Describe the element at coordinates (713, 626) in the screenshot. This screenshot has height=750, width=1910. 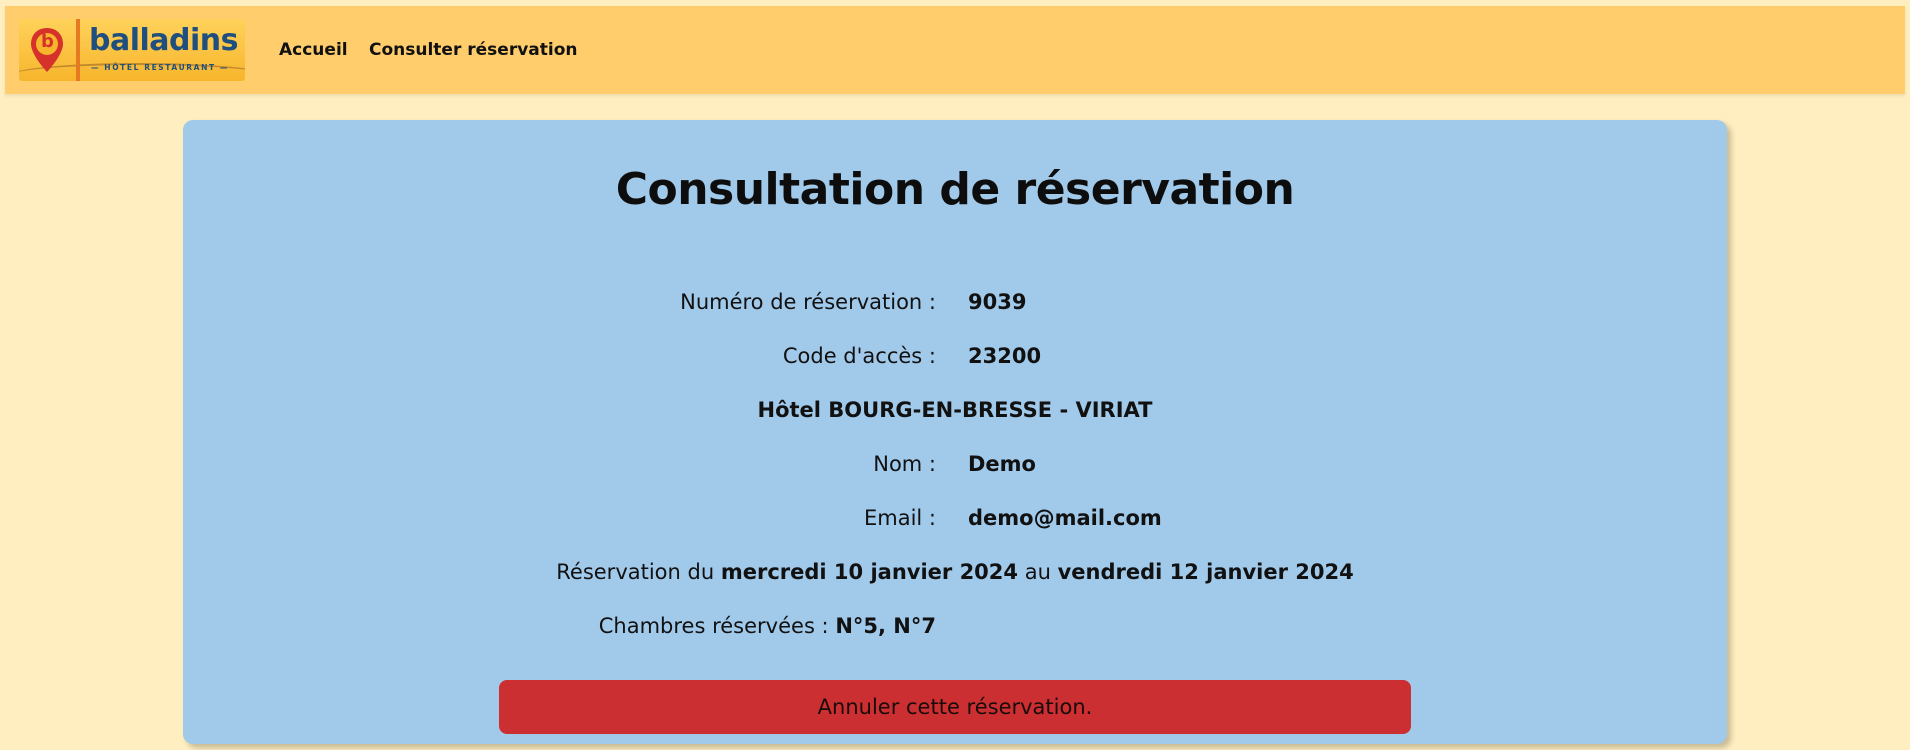
I see `rooms-label: Chambres réservées :` at that location.